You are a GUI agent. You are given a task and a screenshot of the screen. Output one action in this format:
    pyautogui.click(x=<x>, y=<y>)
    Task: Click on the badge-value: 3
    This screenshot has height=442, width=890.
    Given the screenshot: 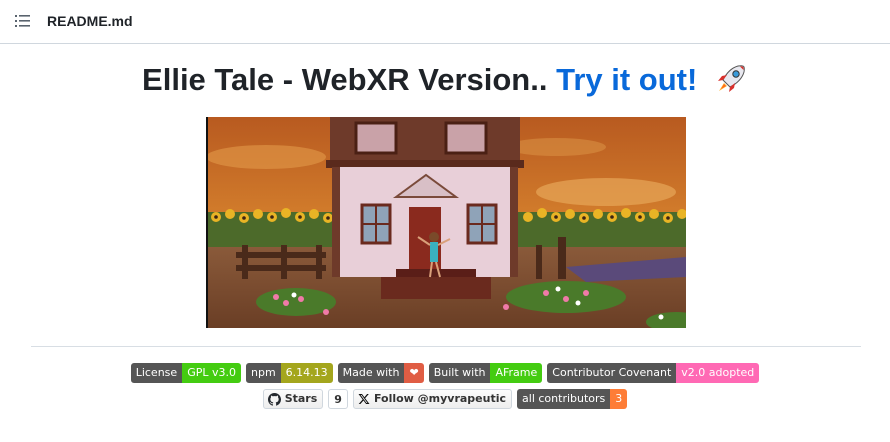 What is the action you would take?
    pyautogui.click(x=619, y=399)
    